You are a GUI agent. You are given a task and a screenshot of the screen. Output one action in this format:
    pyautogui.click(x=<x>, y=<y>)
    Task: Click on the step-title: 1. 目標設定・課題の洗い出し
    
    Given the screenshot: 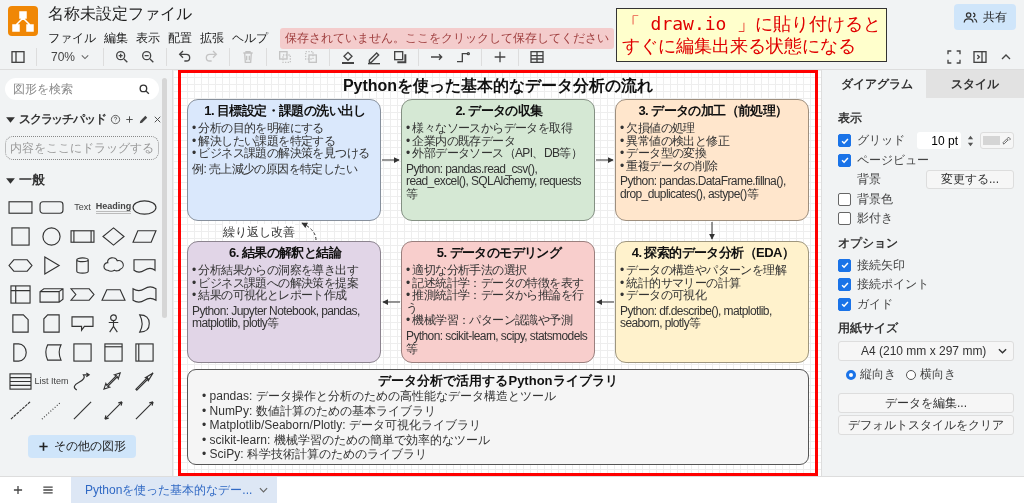 What is the action you would take?
    pyautogui.click(x=285, y=111)
    